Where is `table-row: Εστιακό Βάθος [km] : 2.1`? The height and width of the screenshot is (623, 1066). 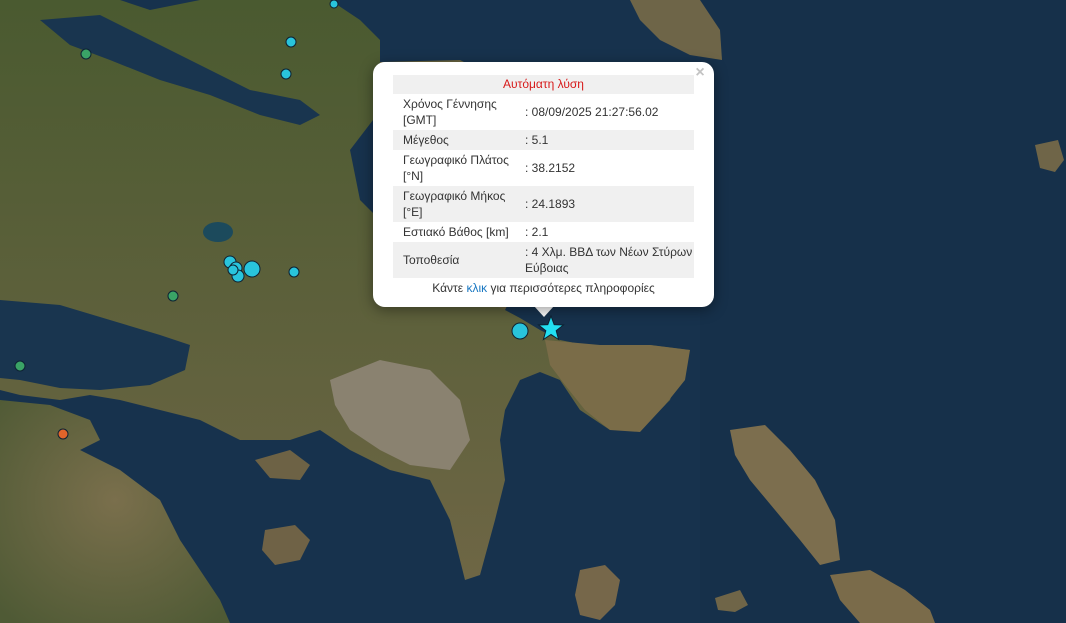
table-row: Εστιακό Βάθος [km] : 2.1 is located at coordinates (543, 232).